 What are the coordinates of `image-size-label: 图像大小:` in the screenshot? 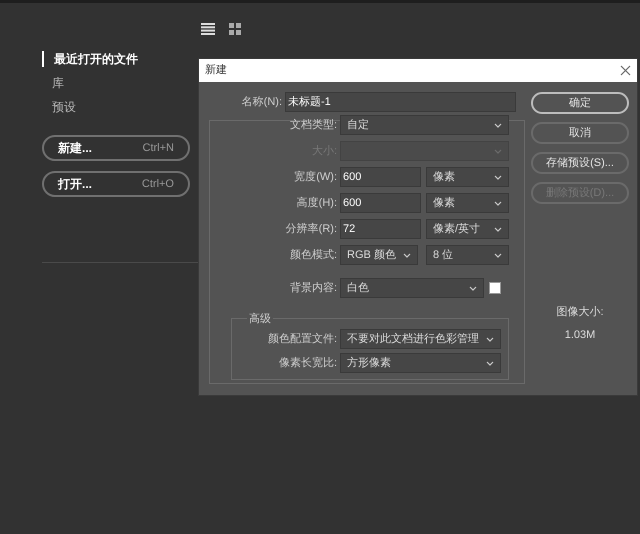 It's located at (580, 312).